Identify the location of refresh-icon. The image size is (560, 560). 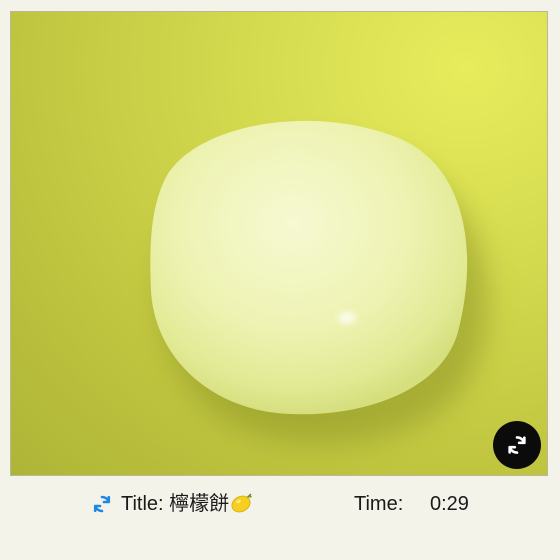
(102, 504).